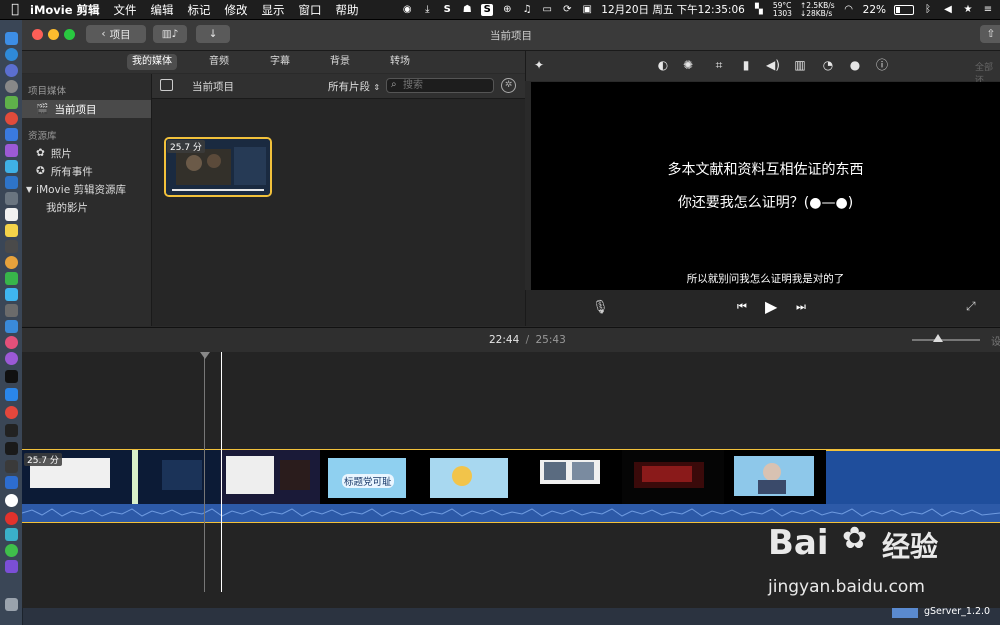  Describe the element at coordinates (11, 604) in the screenshot. I see `dock-trash-icon` at that location.